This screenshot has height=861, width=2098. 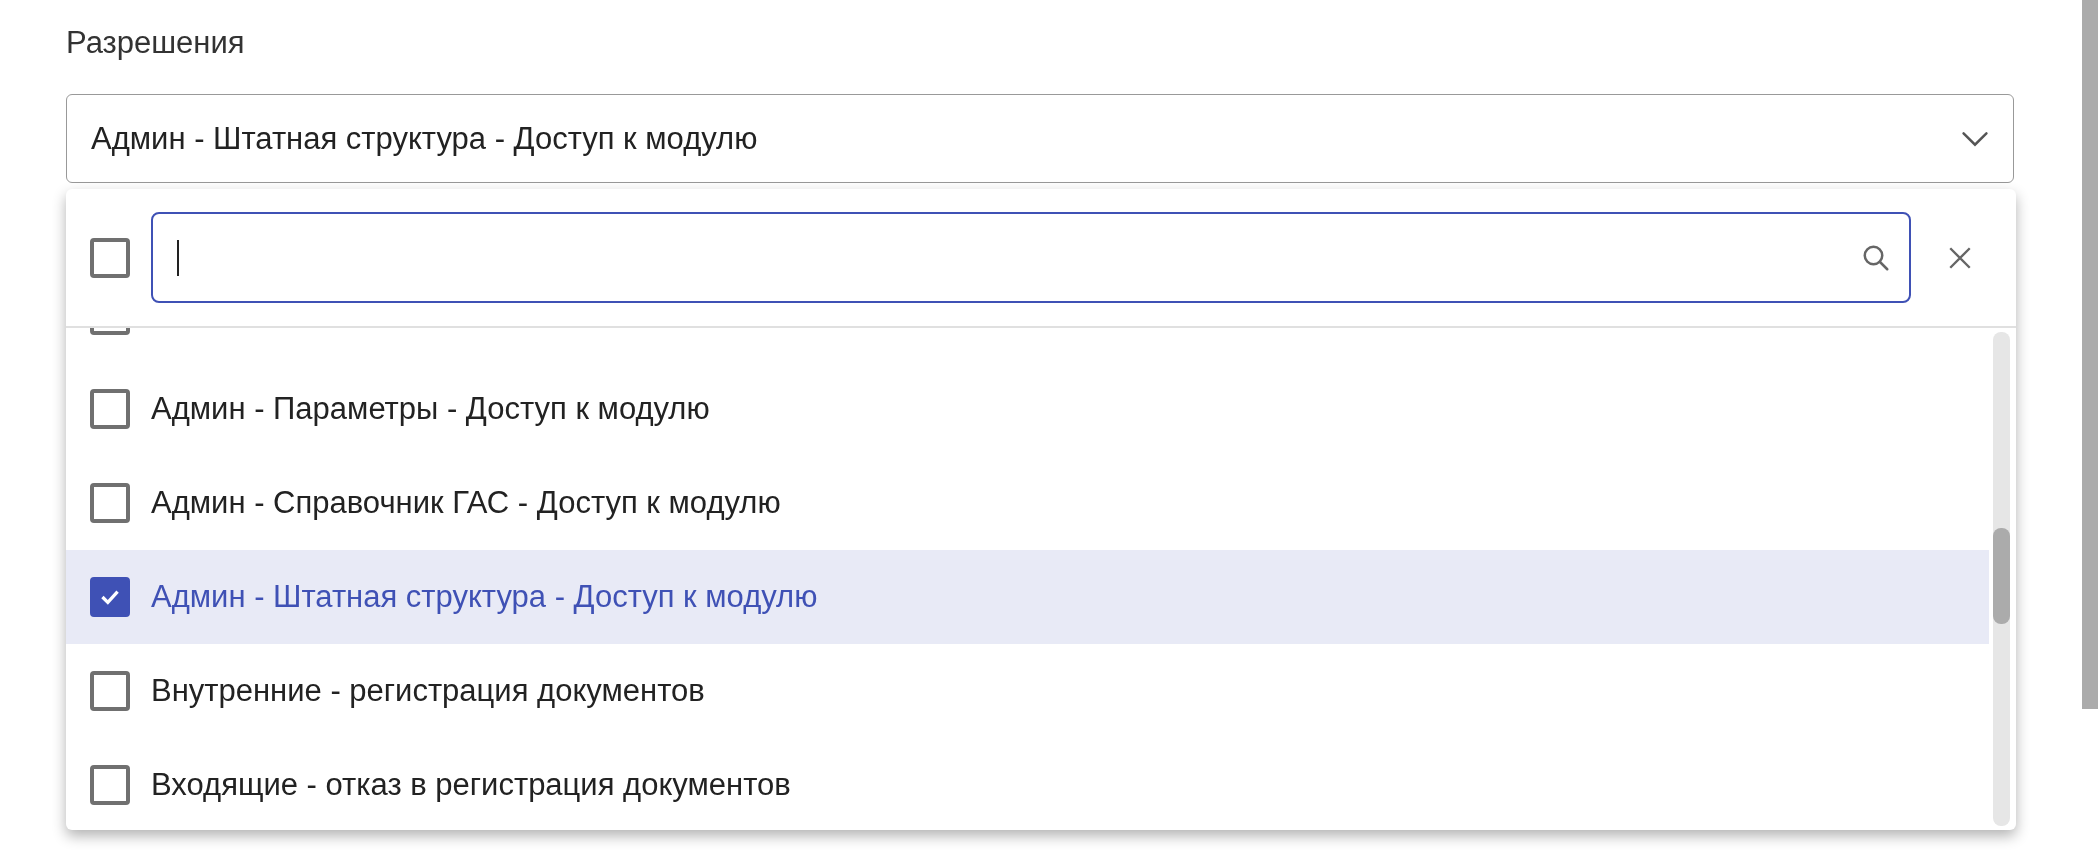 I want to click on list-option: Админ - Справочник ГАС - Доступ к модулю, so click(x=1027, y=503).